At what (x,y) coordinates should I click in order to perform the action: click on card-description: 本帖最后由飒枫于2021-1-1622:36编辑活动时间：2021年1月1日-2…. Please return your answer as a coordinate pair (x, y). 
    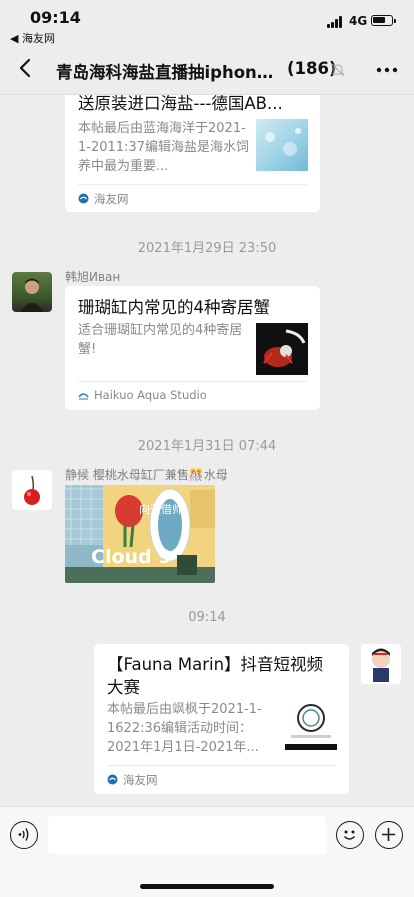
    Looking at the image, I should click on (184, 728).